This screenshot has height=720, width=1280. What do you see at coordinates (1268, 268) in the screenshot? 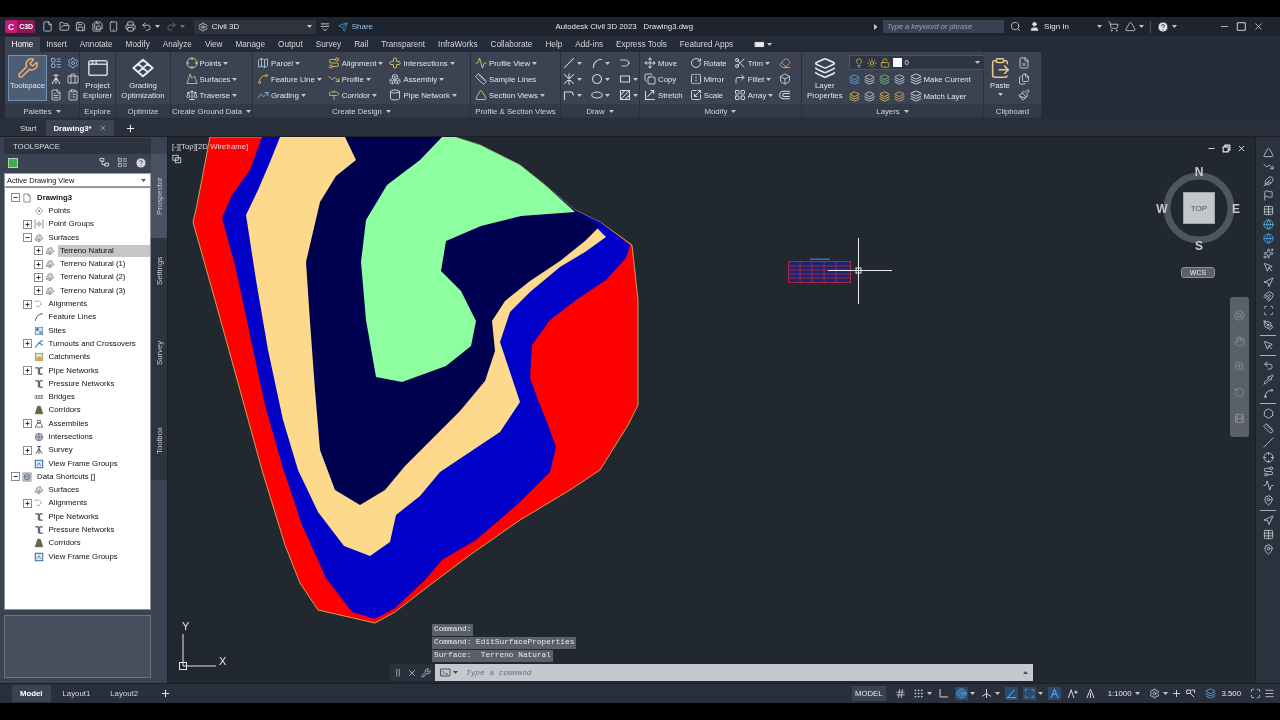
I see `pointer-icon` at bounding box center [1268, 268].